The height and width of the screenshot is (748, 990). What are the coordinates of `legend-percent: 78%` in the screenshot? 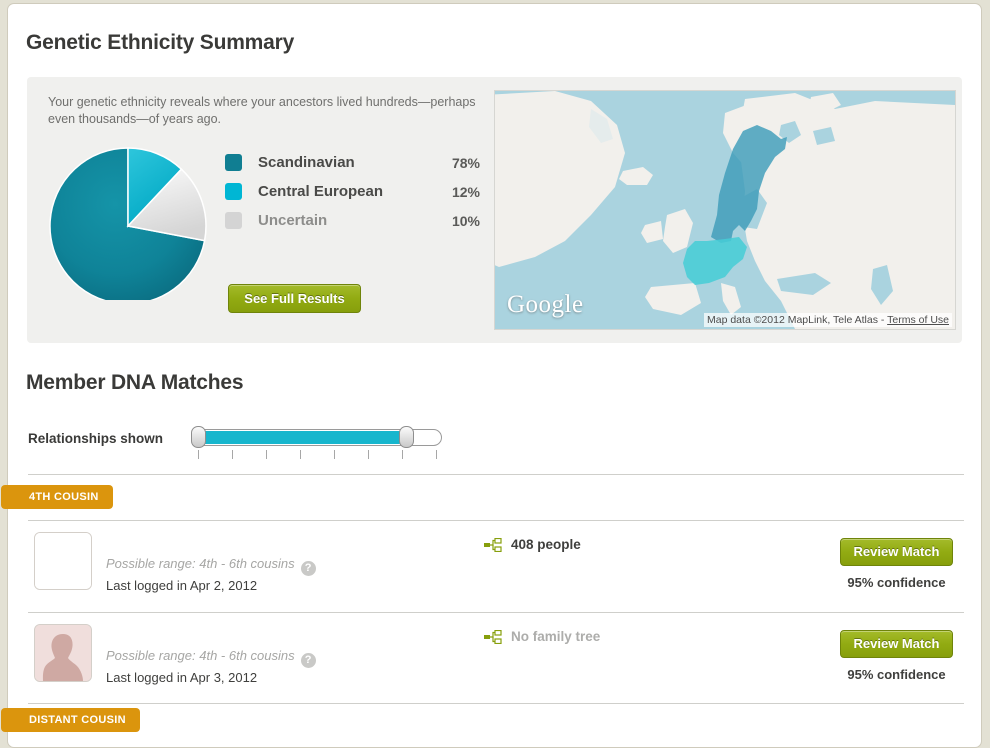 It's located at (465, 162).